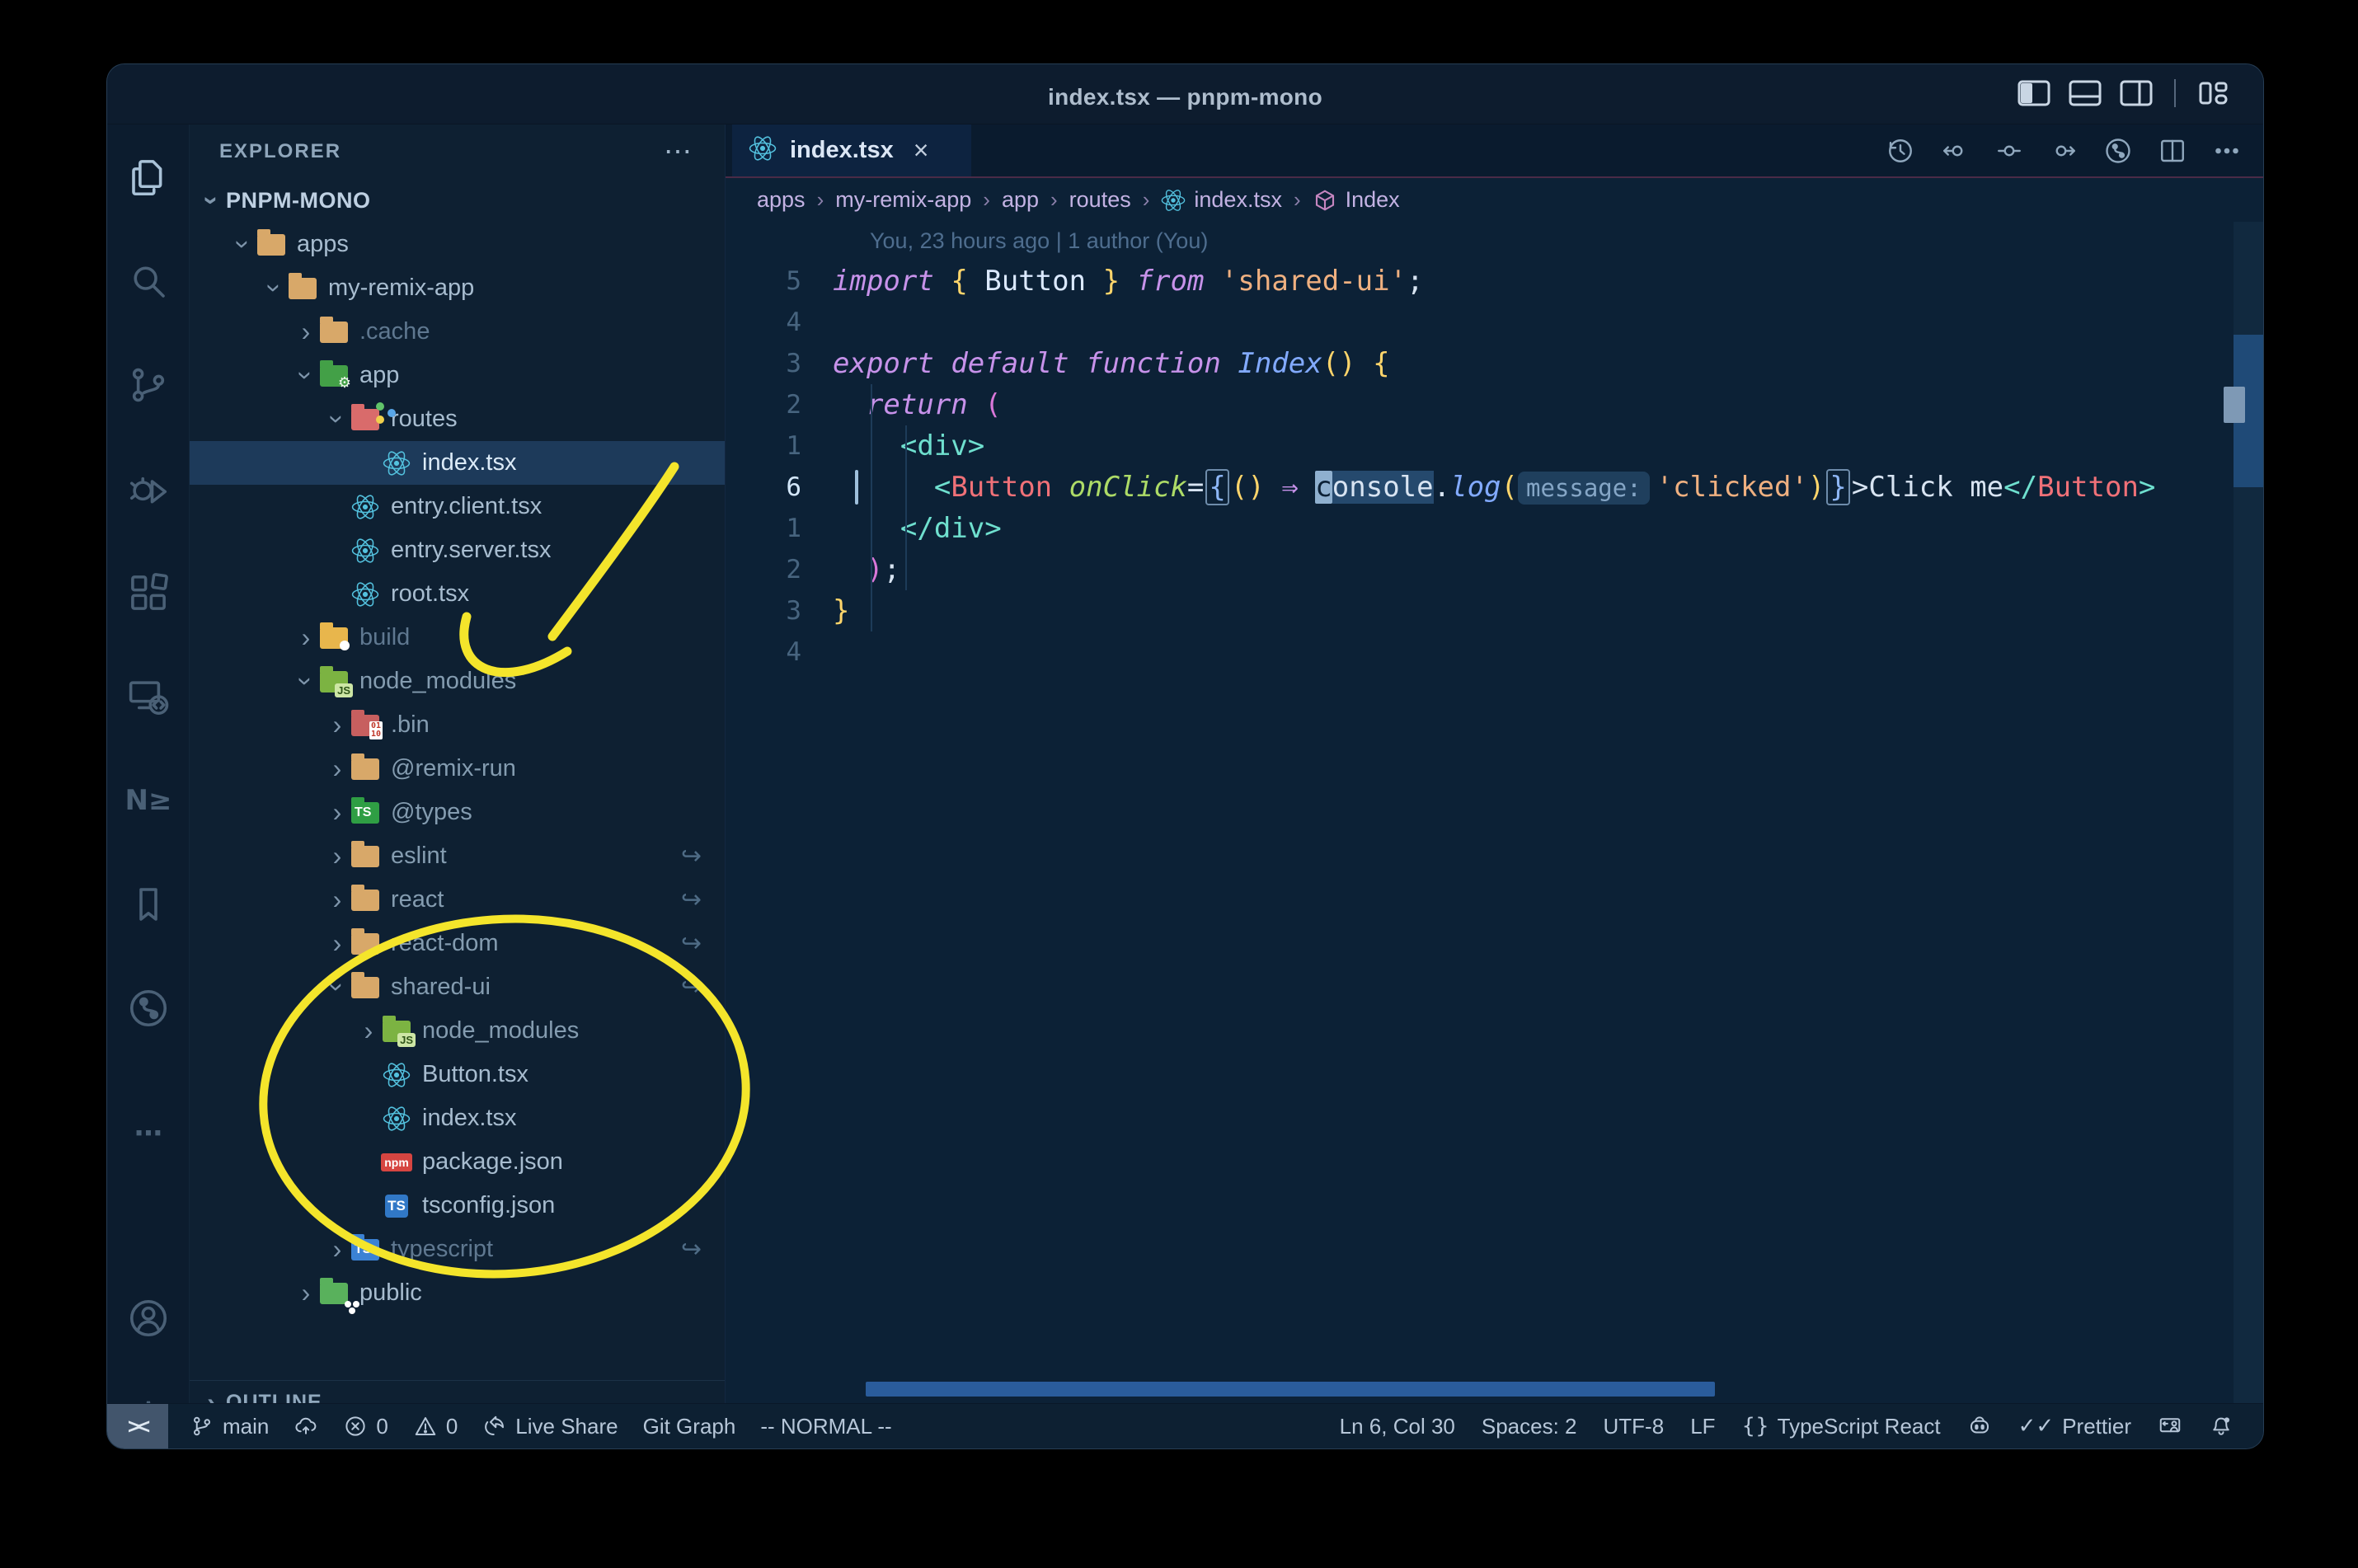 This screenshot has height=1568, width=2358. What do you see at coordinates (2075, 1426) in the screenshot?
I see `status-item-prettier: ✓✓ Prettier` at bounding box center [2075, 1426].